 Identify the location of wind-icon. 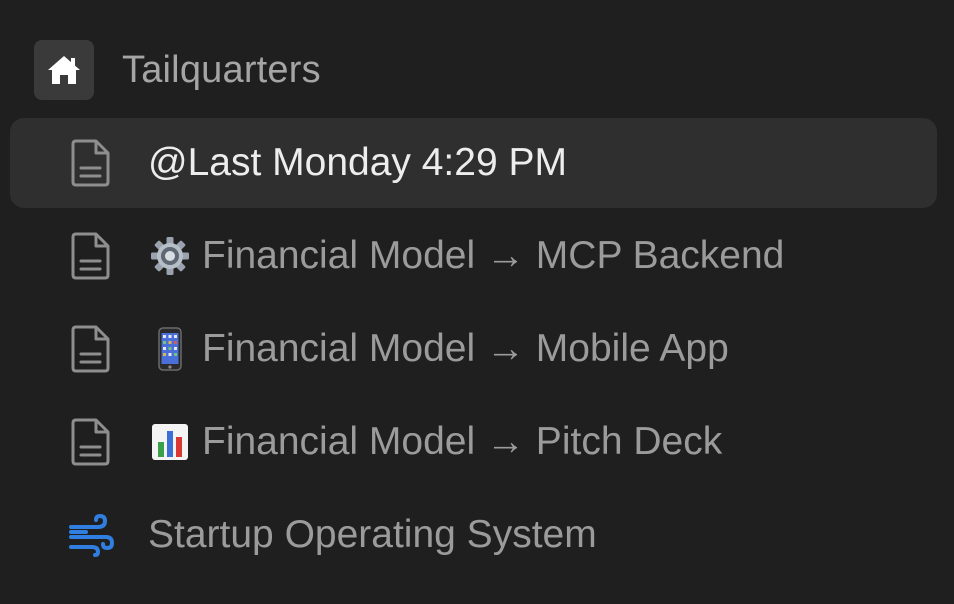
(91, 535).